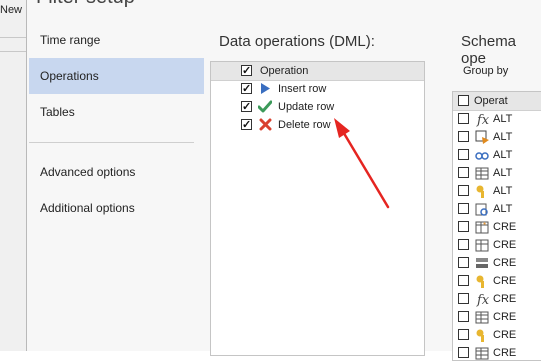 The height and width of the screenshot is (361, 541). I want to click on check-mark-icon, so click(265, 106).